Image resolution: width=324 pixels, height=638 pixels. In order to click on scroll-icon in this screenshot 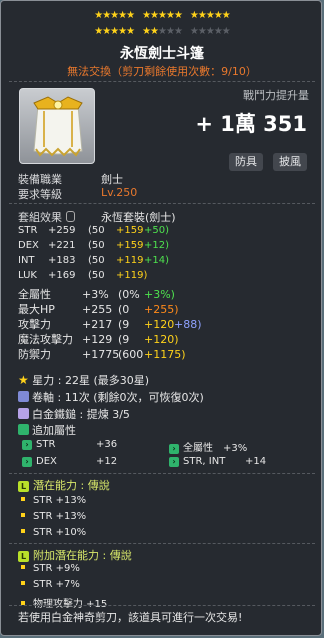, I will do `click(23, 396)`.